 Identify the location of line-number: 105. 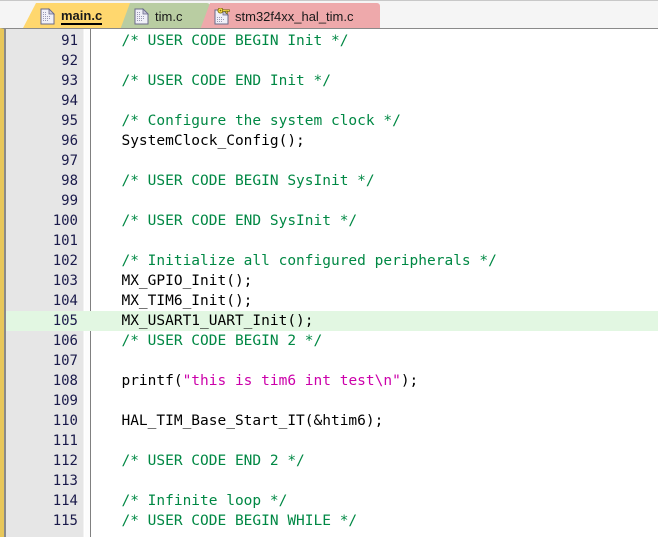
(65, 321).